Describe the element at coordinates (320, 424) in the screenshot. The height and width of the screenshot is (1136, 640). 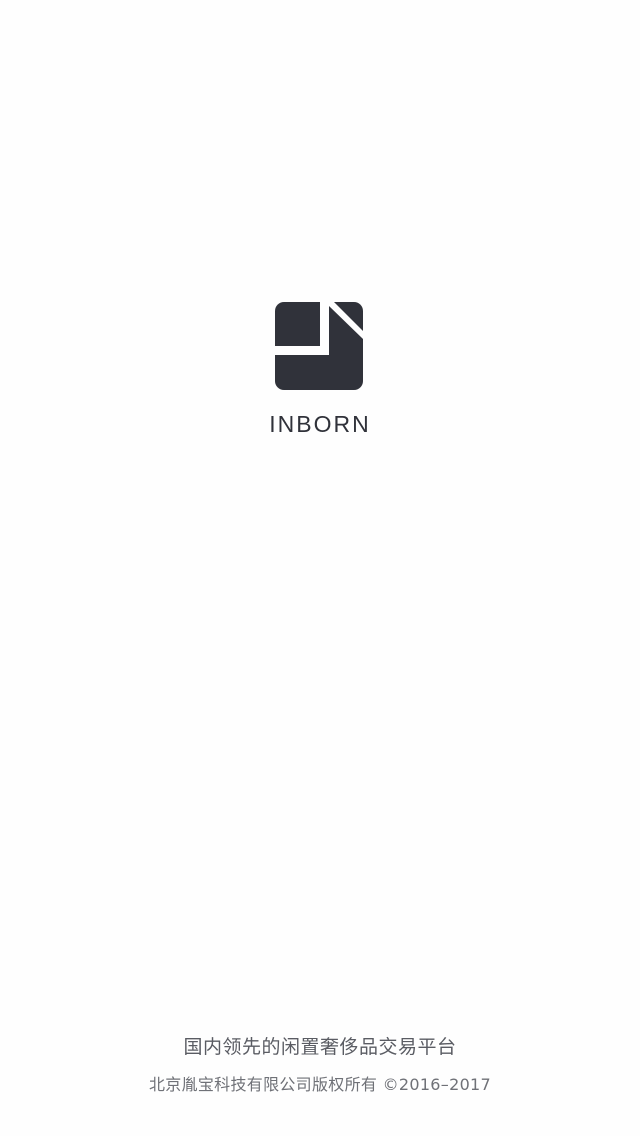
I see `brand-name: INBORN` at that location.